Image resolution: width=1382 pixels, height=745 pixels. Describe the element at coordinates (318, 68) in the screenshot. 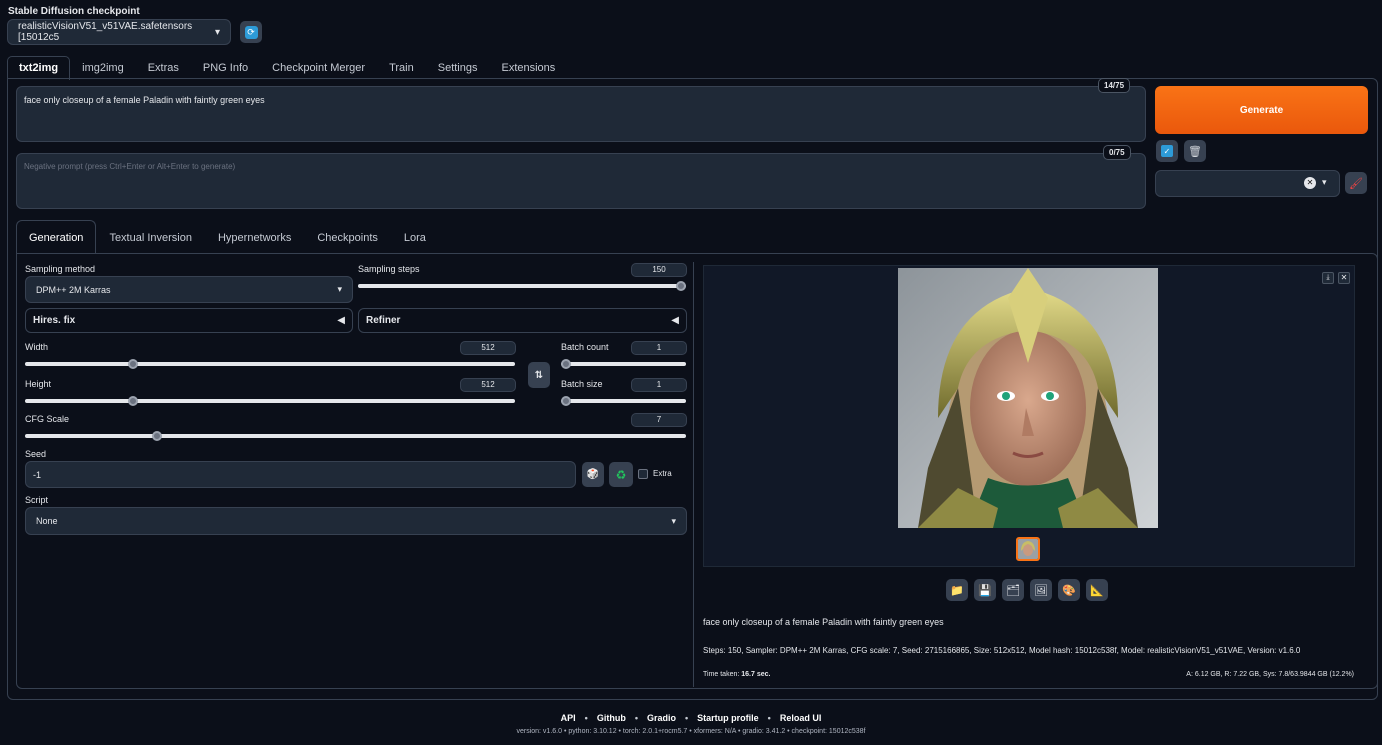

I see `tab-checkpoint-merger: Checkpoint Merger` at that location.